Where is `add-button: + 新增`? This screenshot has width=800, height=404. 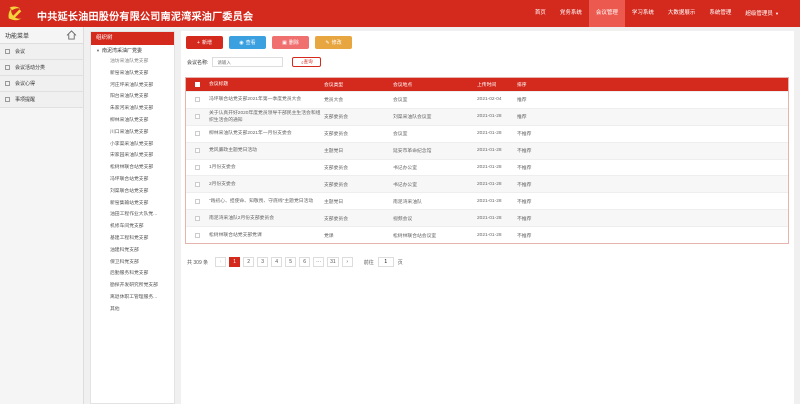 add-button: + 新增 is located at coordinates (204, 42).